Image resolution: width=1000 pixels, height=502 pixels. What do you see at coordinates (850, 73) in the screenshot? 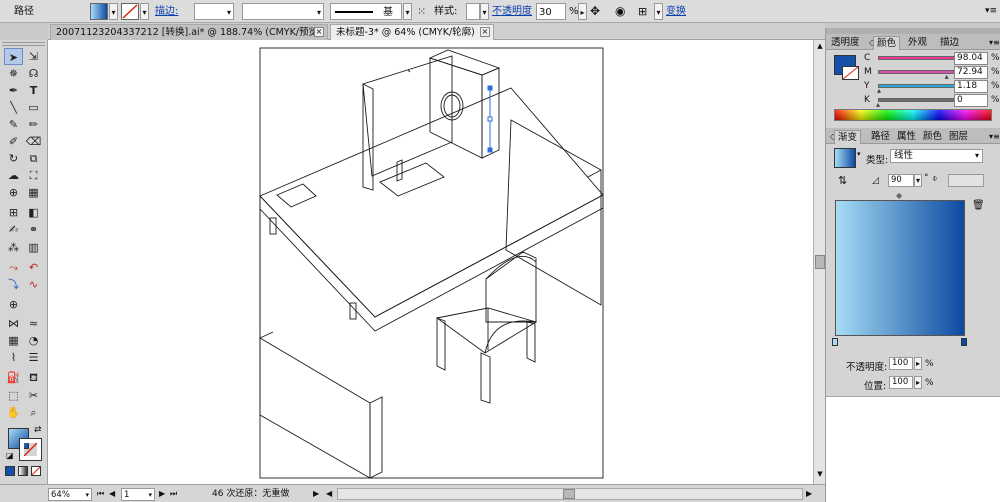
I see `color-stroke-swatch` at bounding box center [850, 73].